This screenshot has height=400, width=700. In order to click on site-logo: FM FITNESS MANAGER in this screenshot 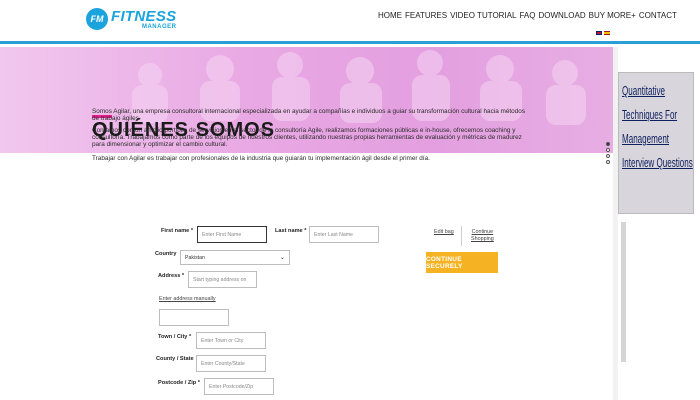, I will do `click(131, 19)`.